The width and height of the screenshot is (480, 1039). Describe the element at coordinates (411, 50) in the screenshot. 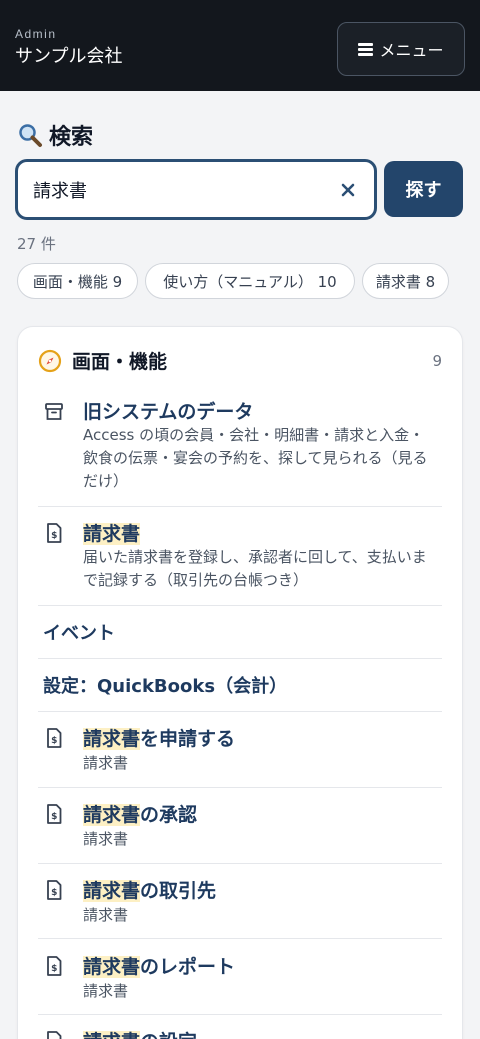

I see `menu-label: メニュー` at that location.